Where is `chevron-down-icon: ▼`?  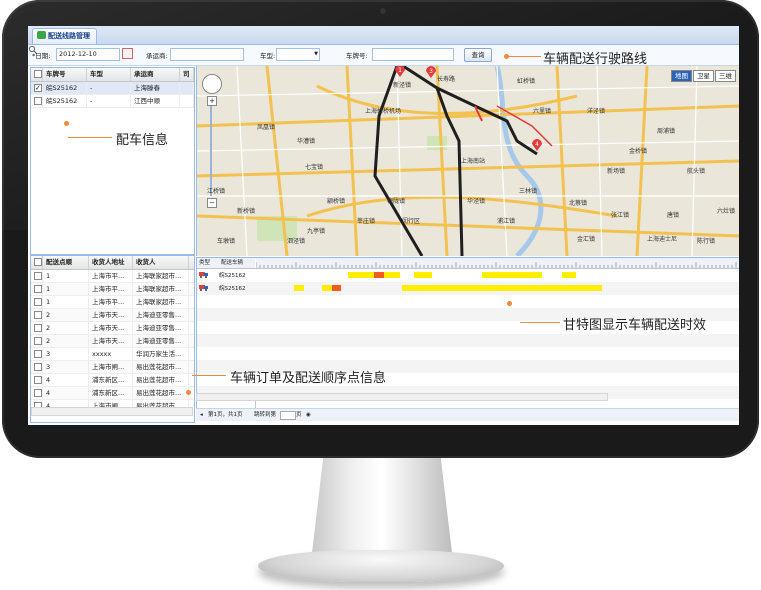
chevron-down-icon: ▼ is located at coordinates (316, 54).